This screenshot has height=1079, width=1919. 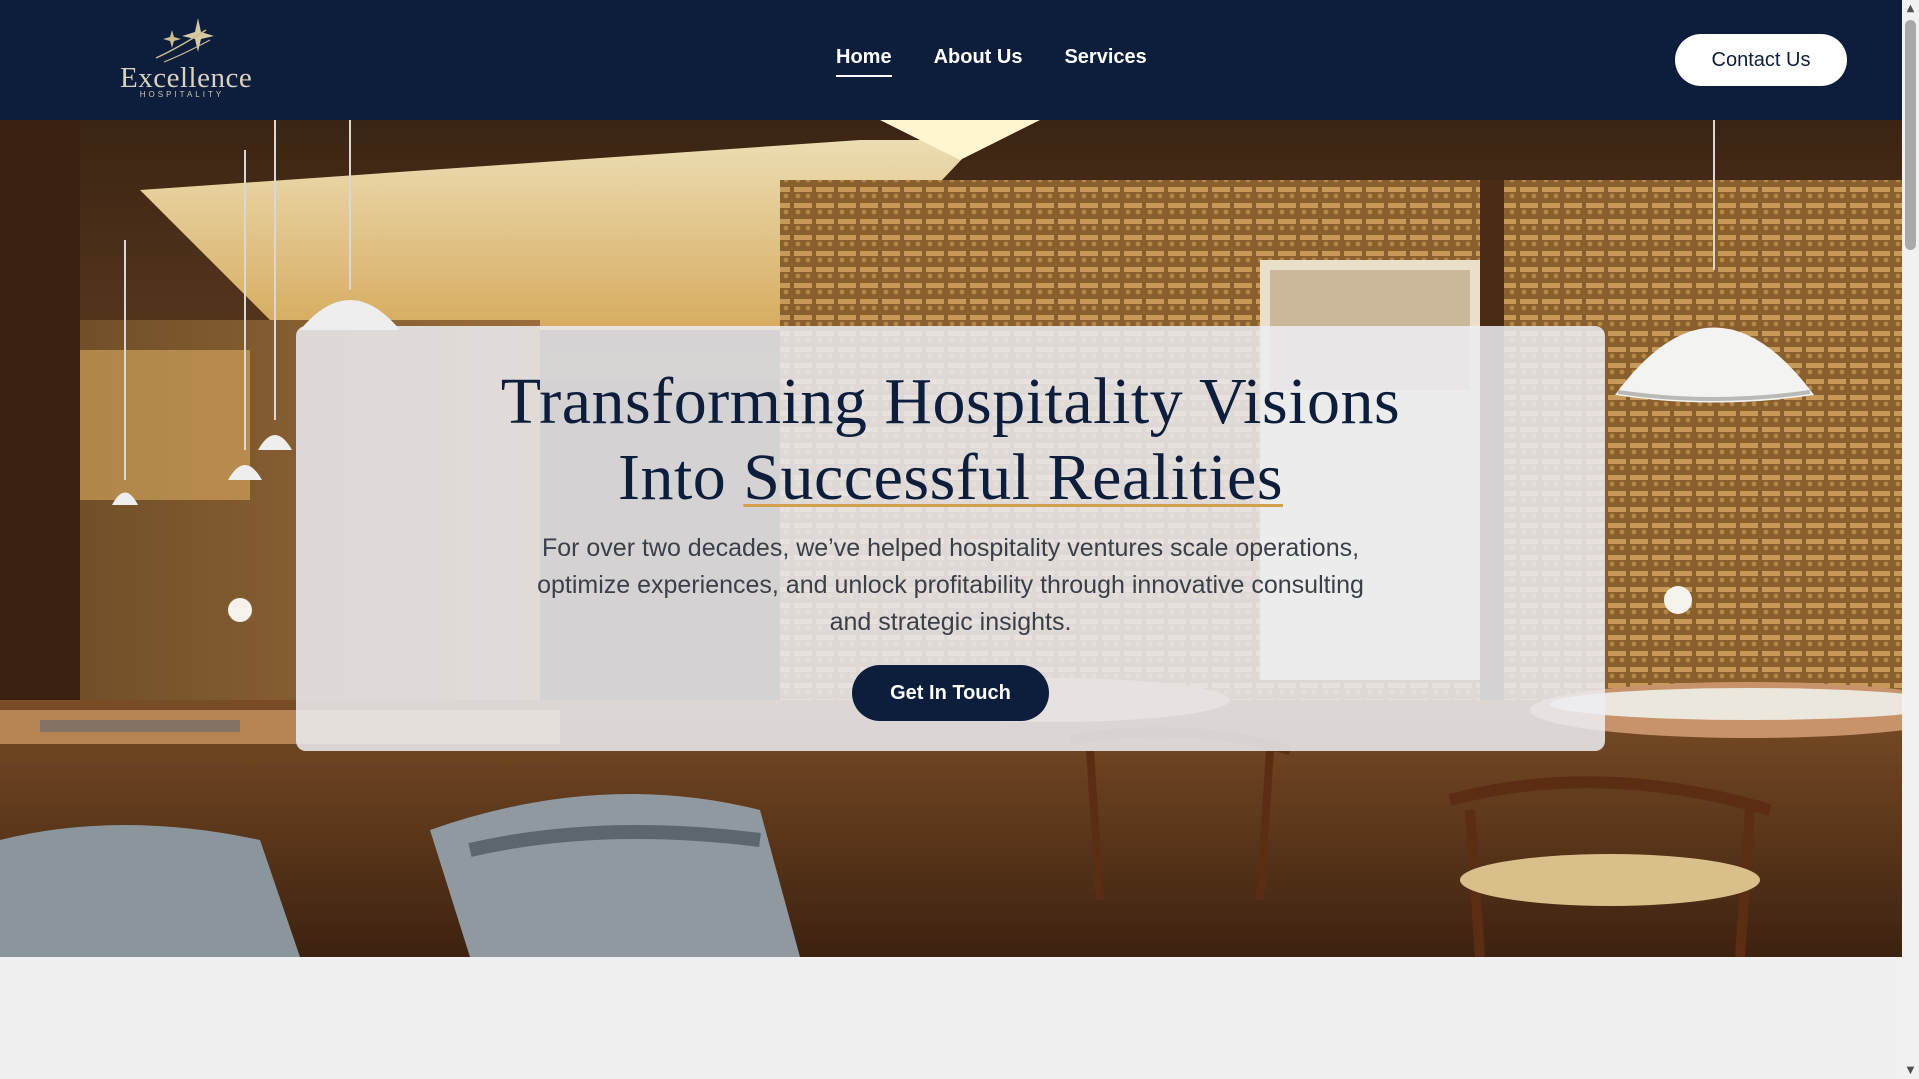 I want to click on logo-stars-icon, so click(x=184, y=40).